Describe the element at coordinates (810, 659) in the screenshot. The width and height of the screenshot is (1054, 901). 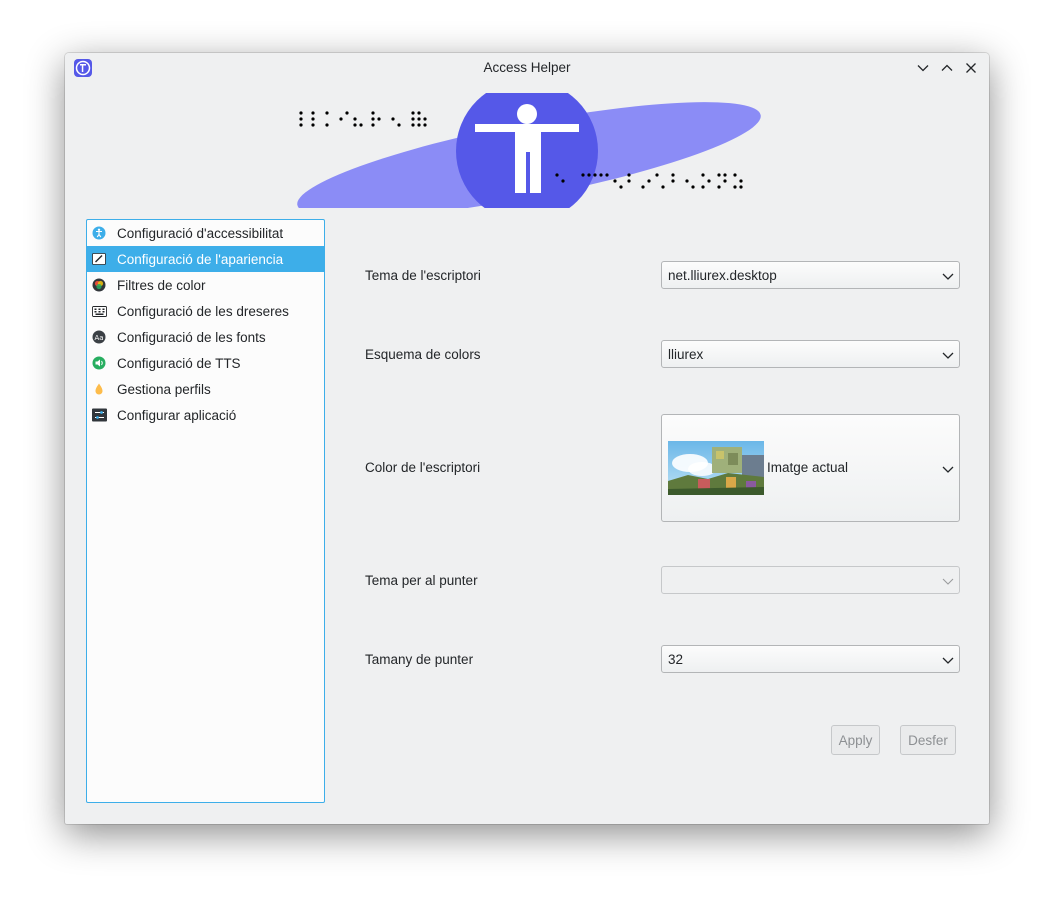
I see `pointer-size-combo: 32` at that location.